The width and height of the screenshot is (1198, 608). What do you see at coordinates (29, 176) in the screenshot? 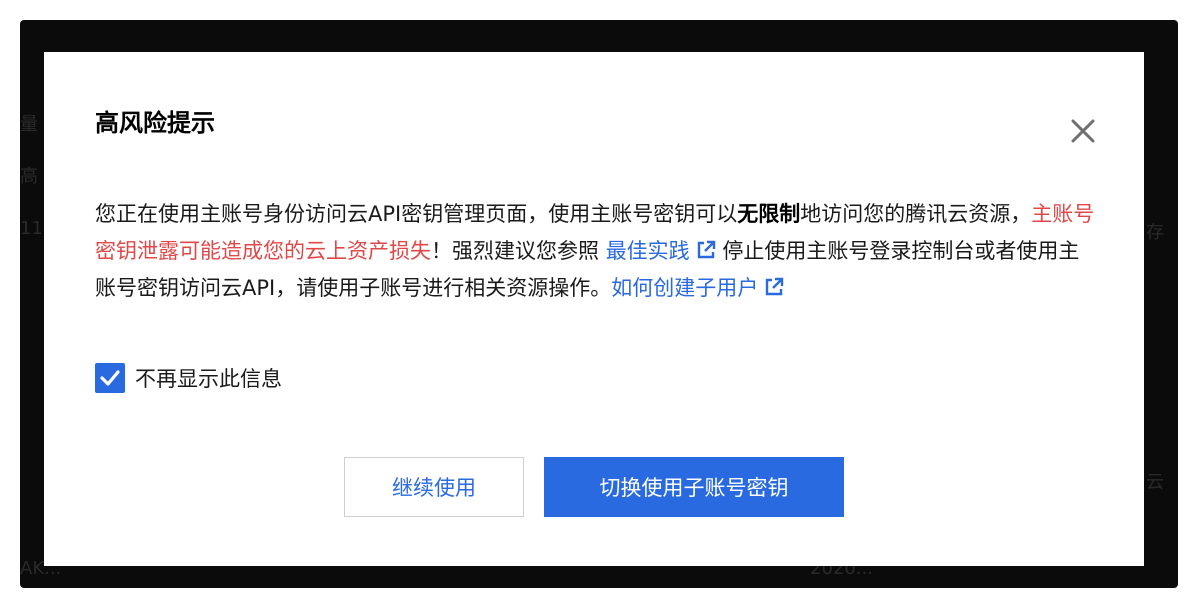
I see `background-text: 高` at bounding box center [29, 176].